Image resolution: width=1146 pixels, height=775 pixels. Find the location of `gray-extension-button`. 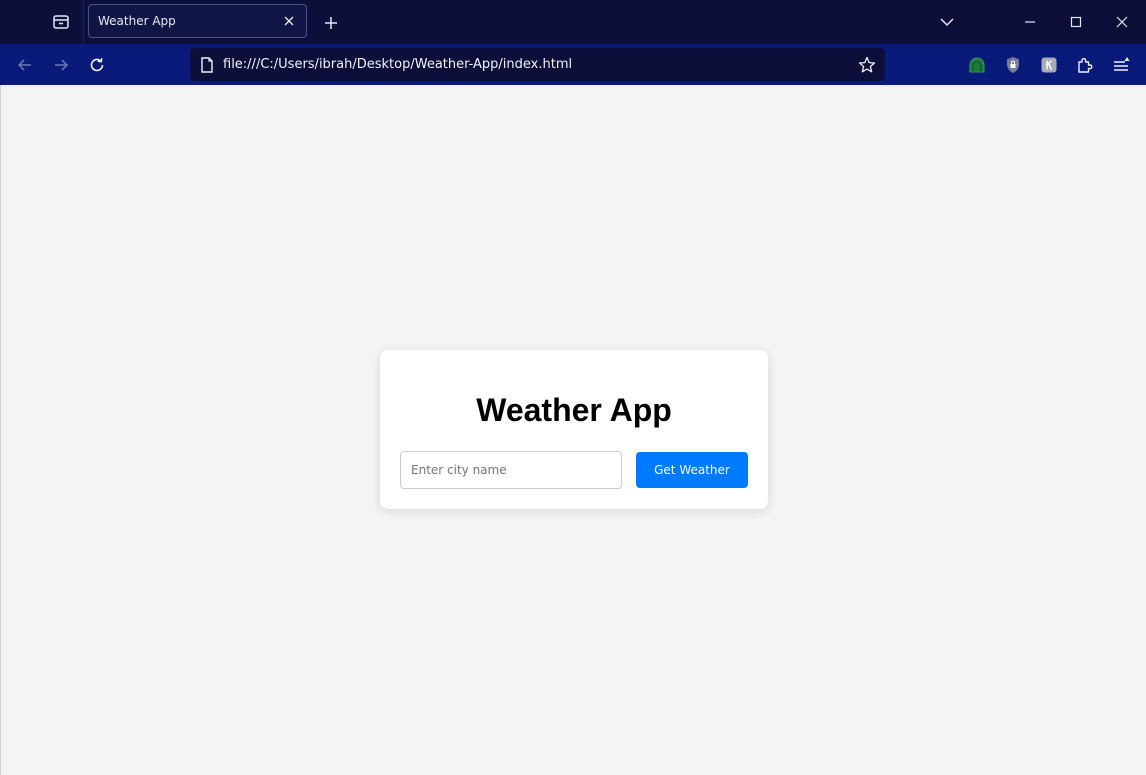

gray-extension-button is located at coordinates (1049, 65).